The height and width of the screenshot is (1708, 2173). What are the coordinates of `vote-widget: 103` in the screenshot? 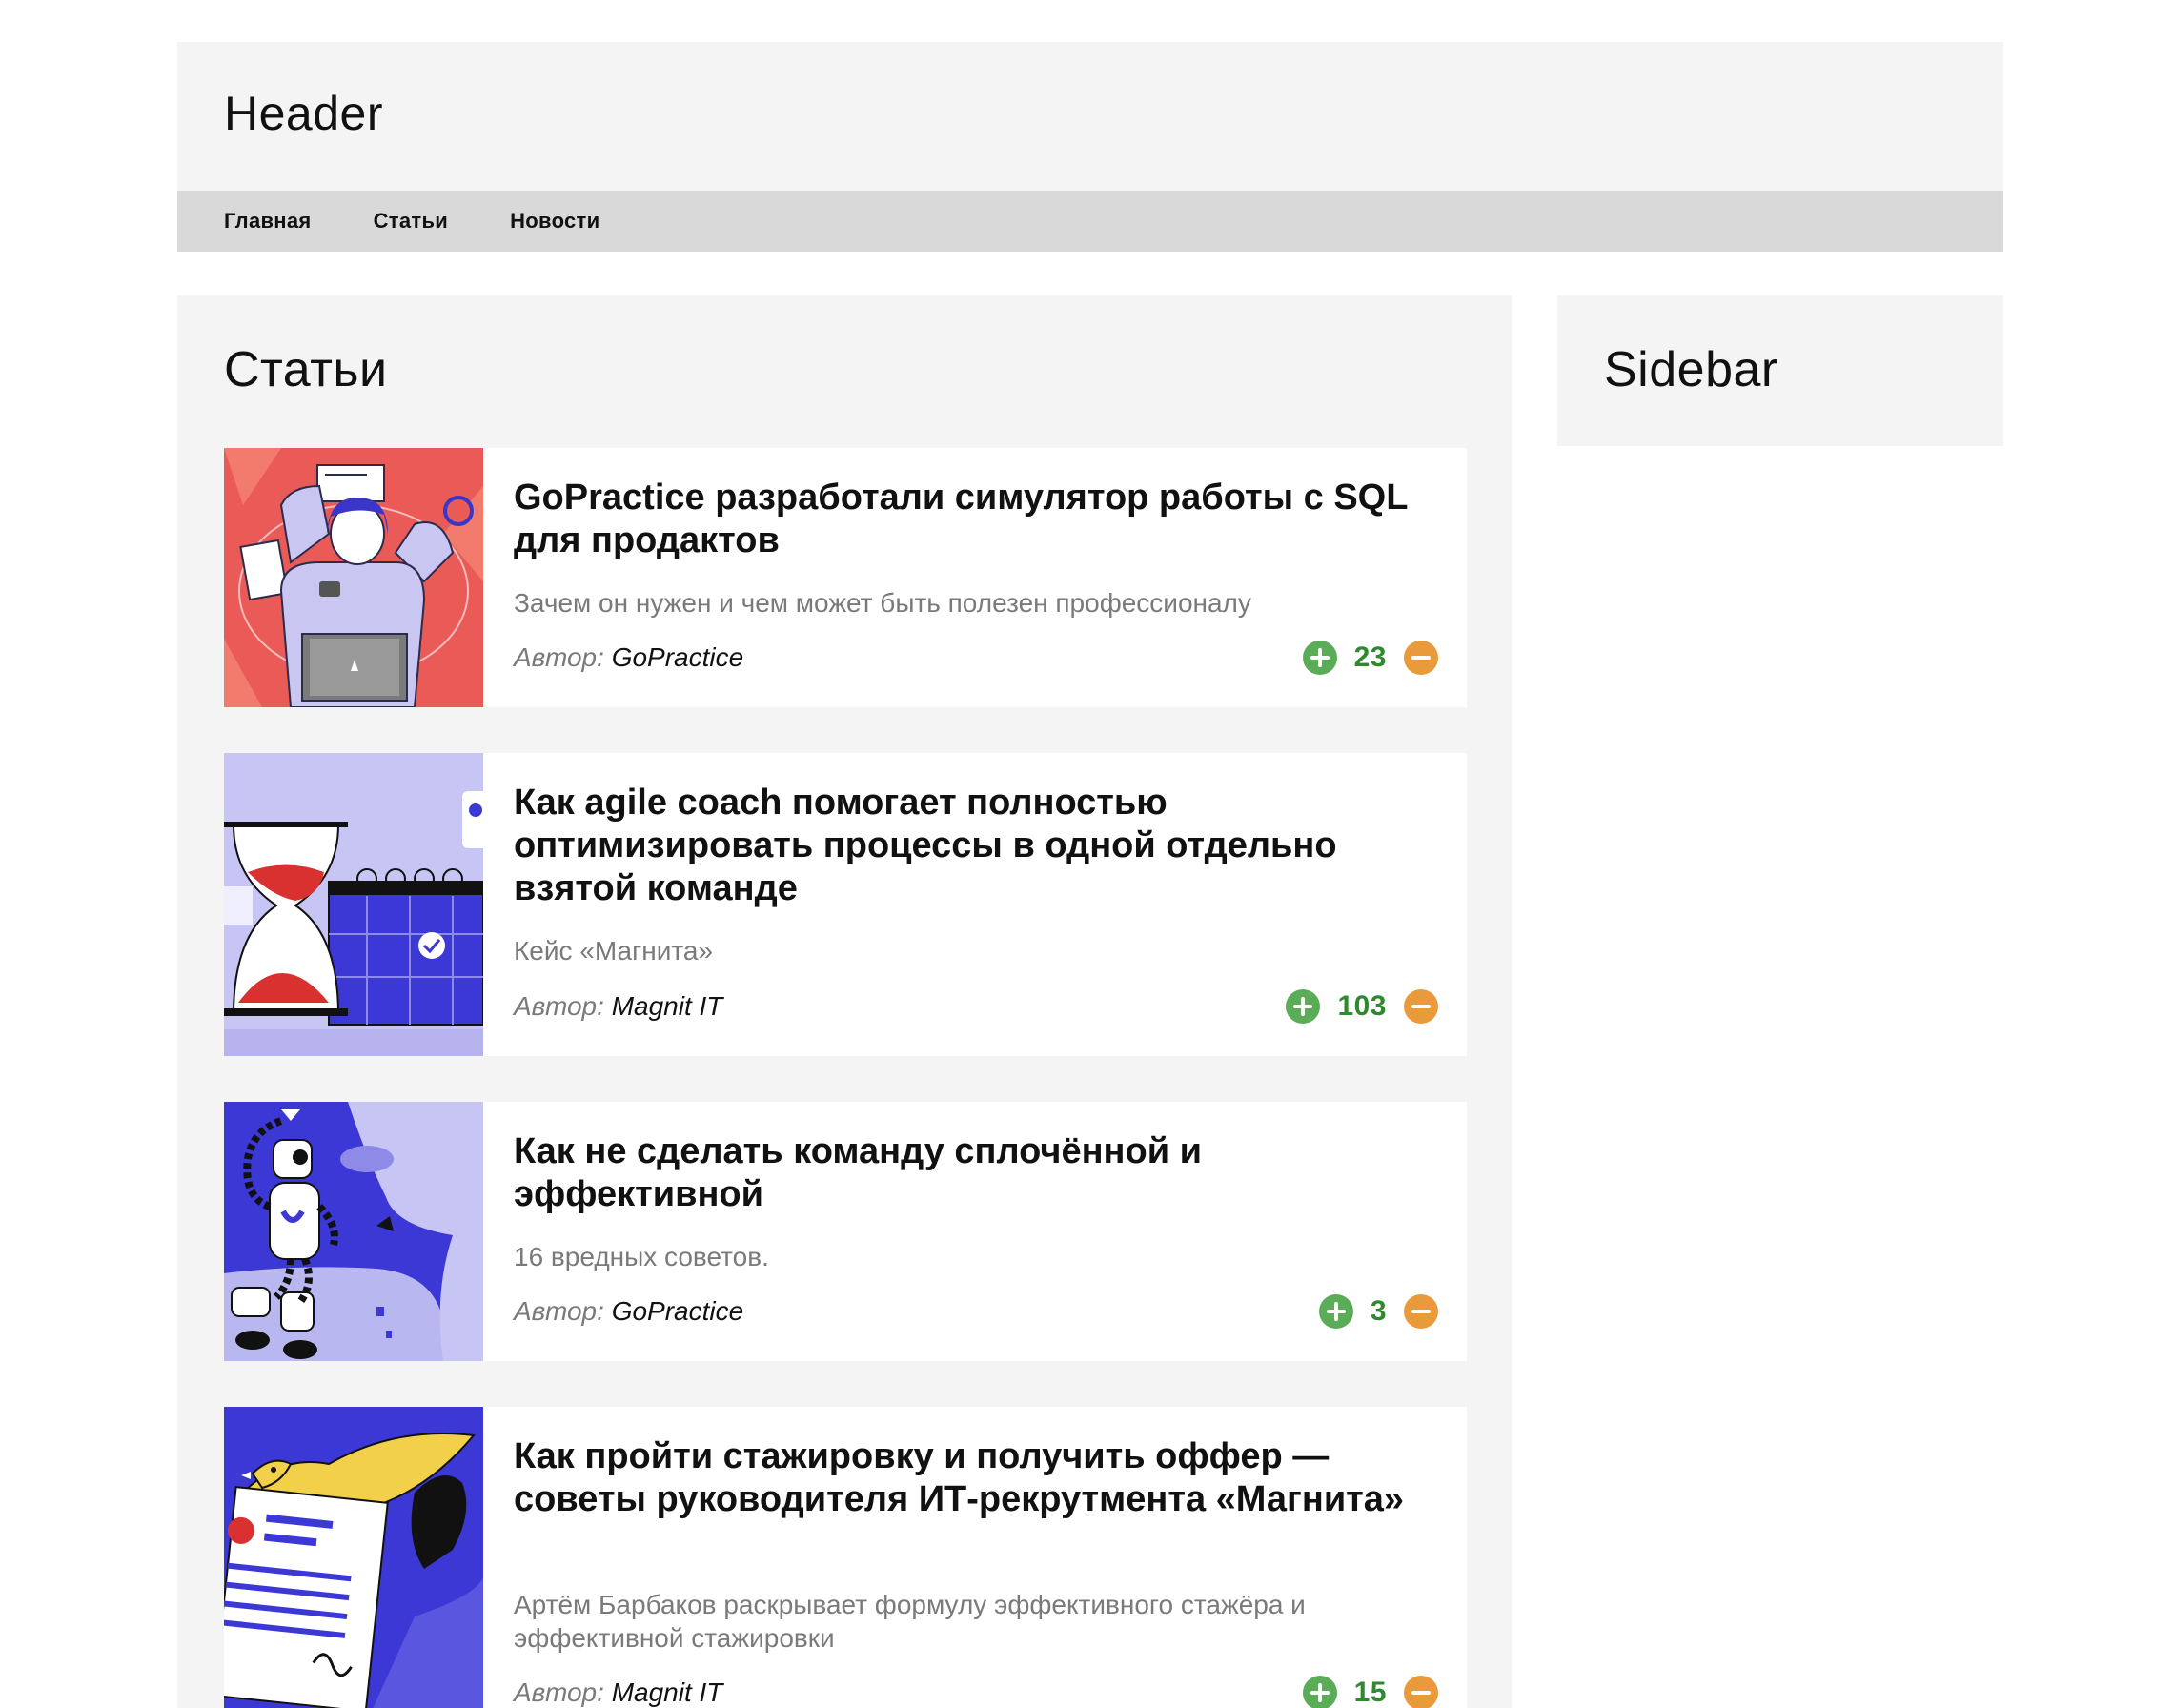 It's located at (1362, 1006).